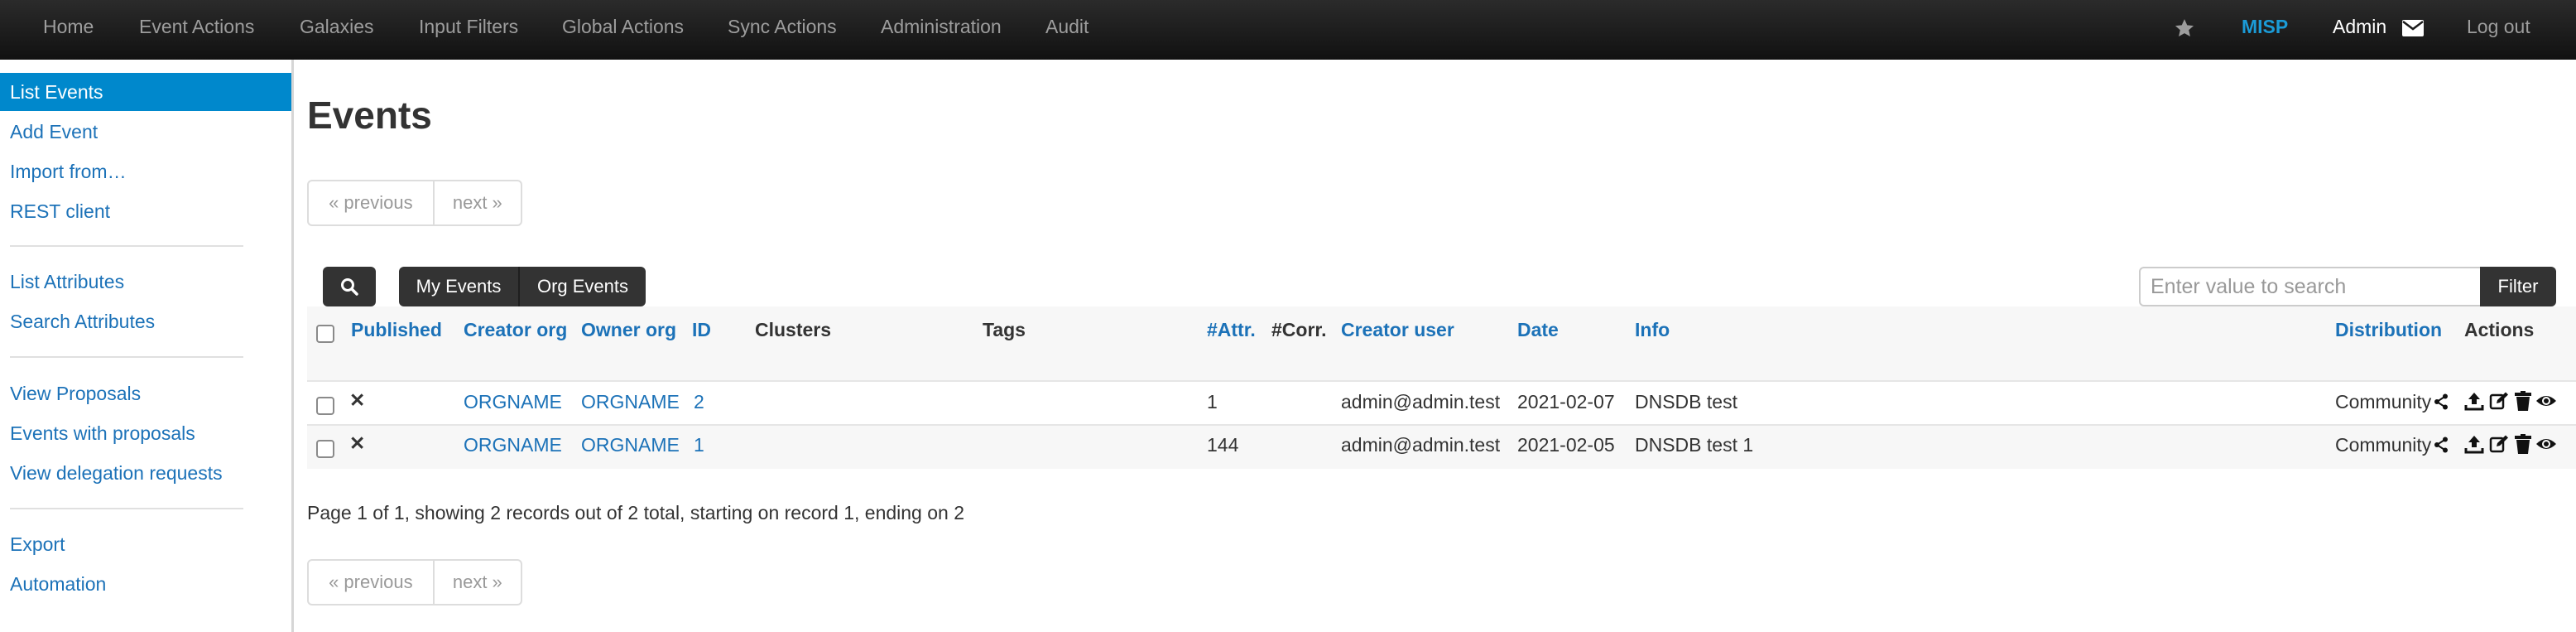 The width and height of the screenshot is (2576, 632). I want to click on search-toggle-button, so click(349, 286).